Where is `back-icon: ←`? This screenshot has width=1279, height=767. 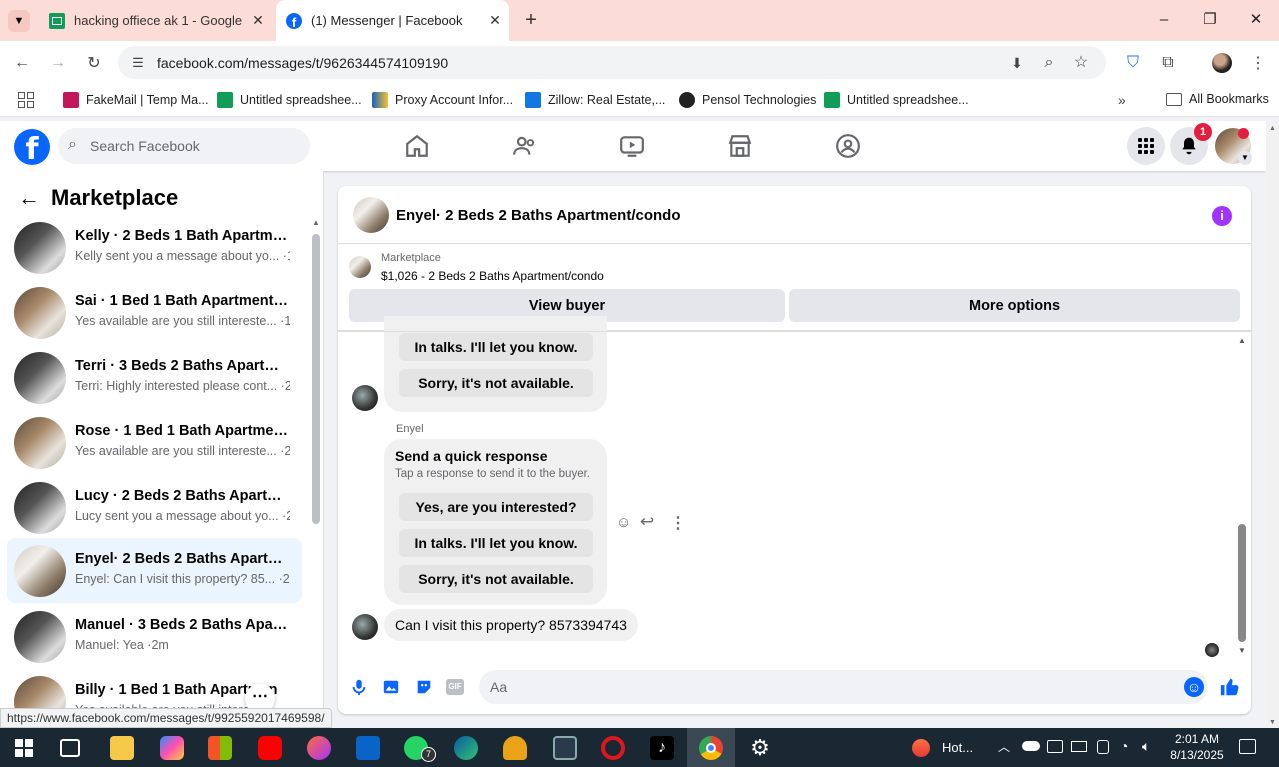 back-icon: ← is located at coordinates (22, 63).